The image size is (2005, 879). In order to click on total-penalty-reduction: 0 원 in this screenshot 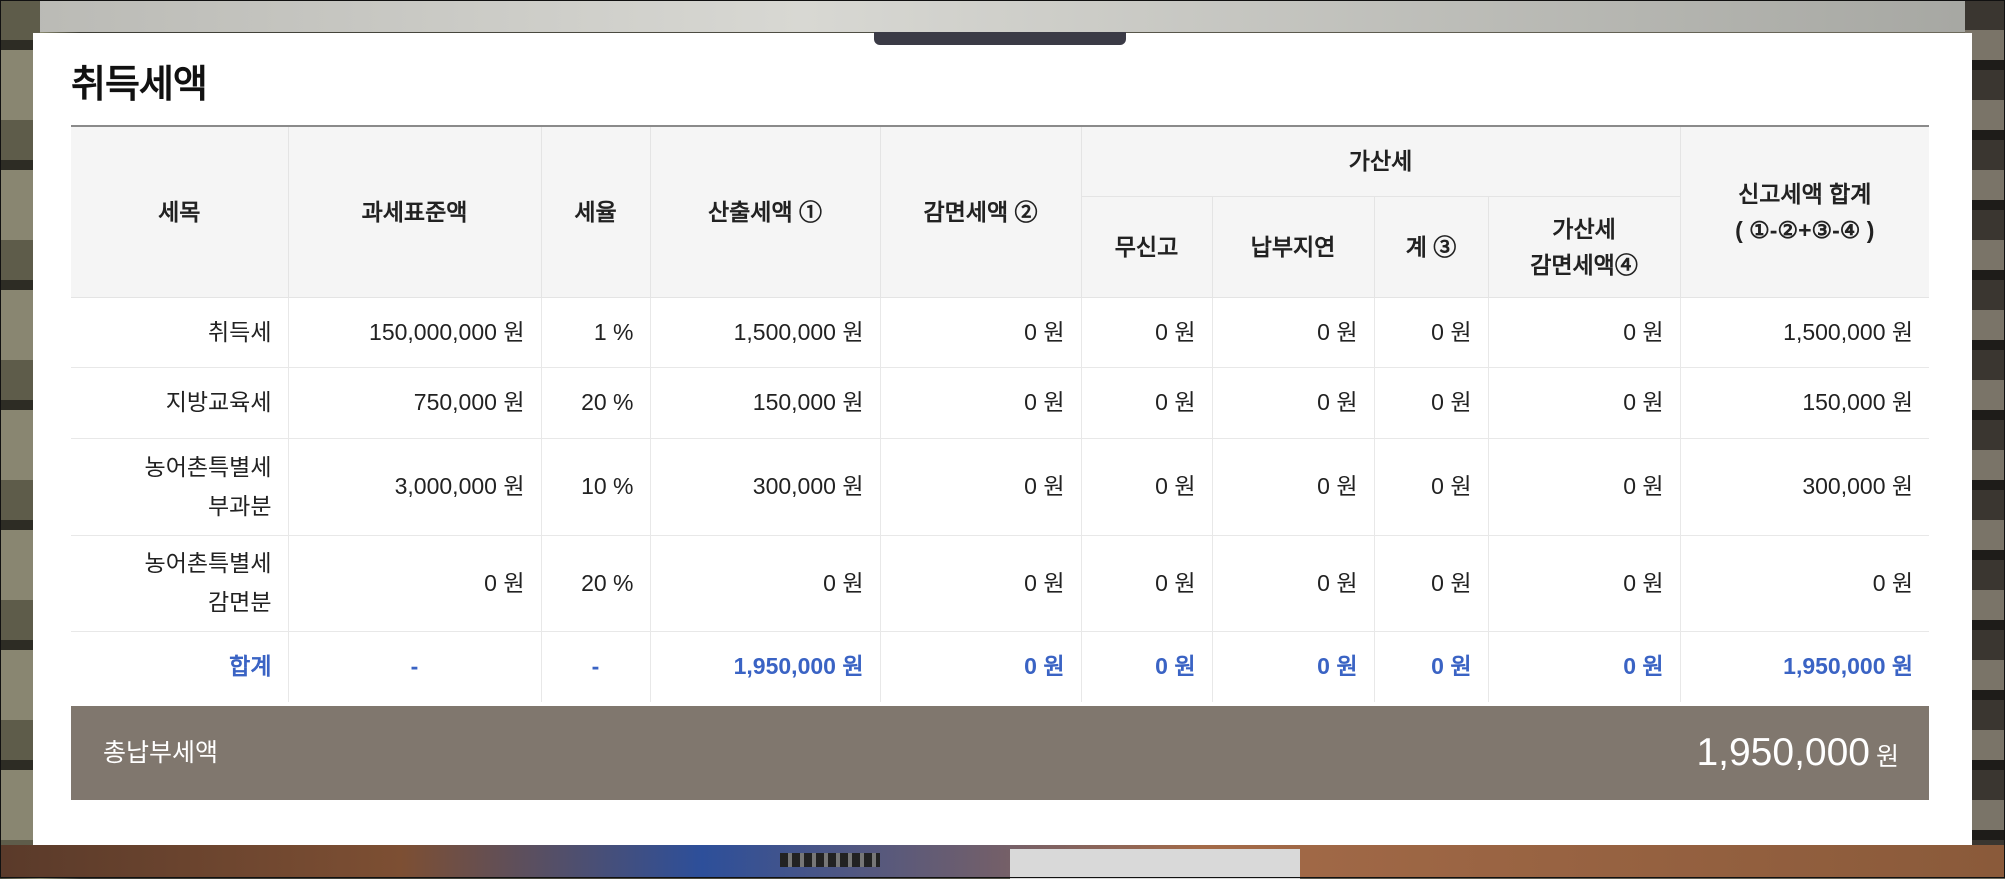, I will do `click(1584, 666)`.